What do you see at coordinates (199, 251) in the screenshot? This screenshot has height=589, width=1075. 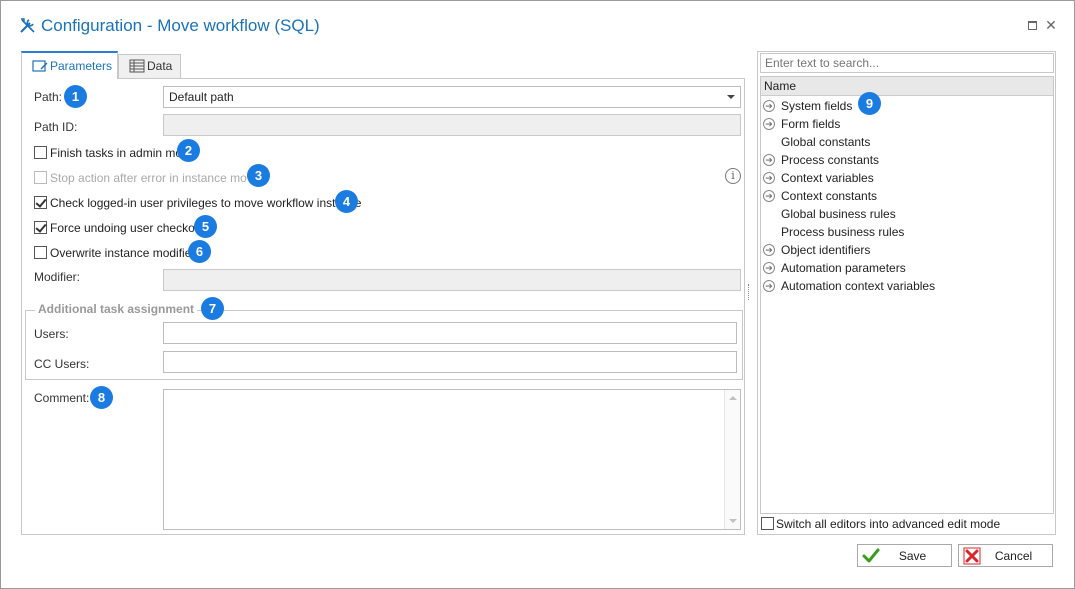 I see `callout-badge-6: 6` at bounding box center [199, 251].